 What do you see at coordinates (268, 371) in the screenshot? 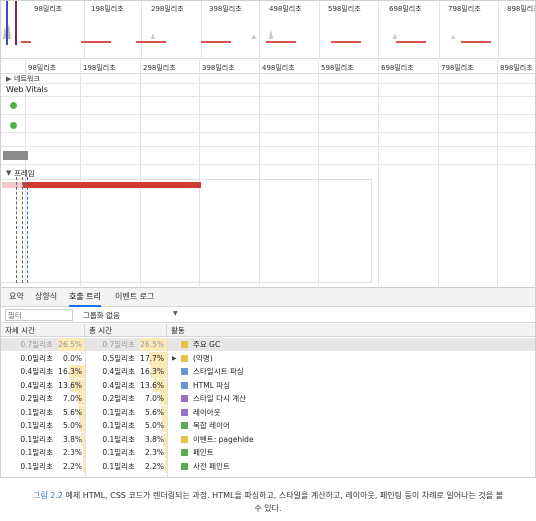
I see `table-row: 0.4밀리초 16.3% 0.4밀리초 16.3% 스타일시트 파싱` at bounding box center [268, 371].